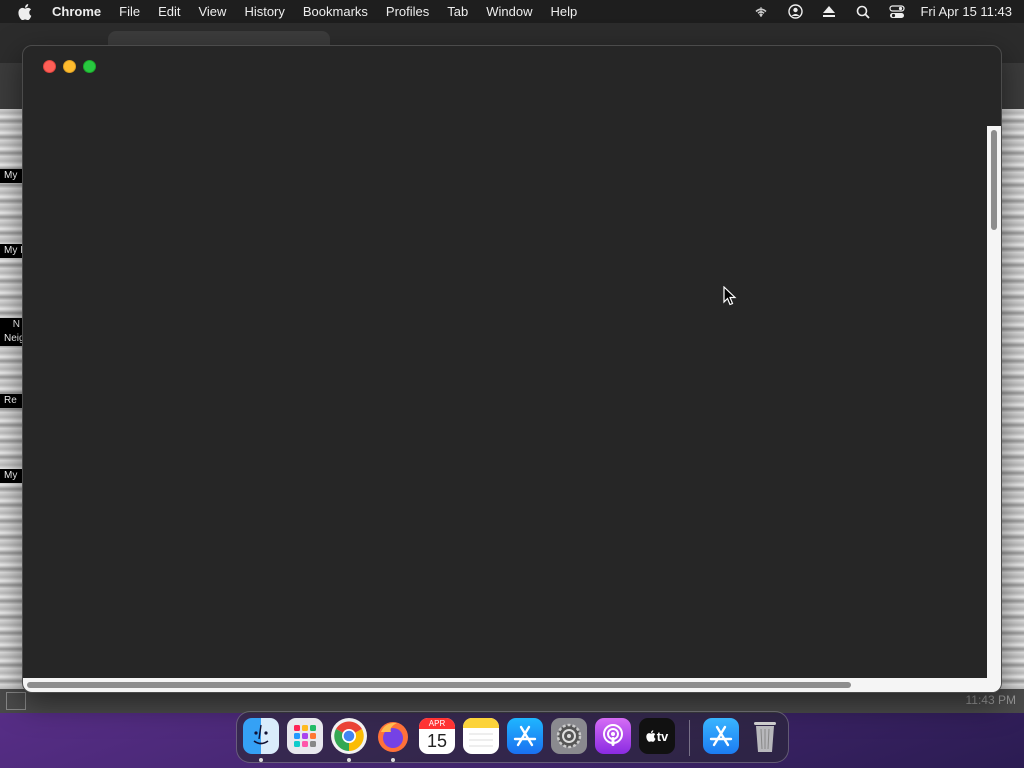 The height and width of the screenshot is (768, 1024). Describe the element at coordinates (407, 11) in the screenshot. I see `menu-profiles: Profiles` at that location.